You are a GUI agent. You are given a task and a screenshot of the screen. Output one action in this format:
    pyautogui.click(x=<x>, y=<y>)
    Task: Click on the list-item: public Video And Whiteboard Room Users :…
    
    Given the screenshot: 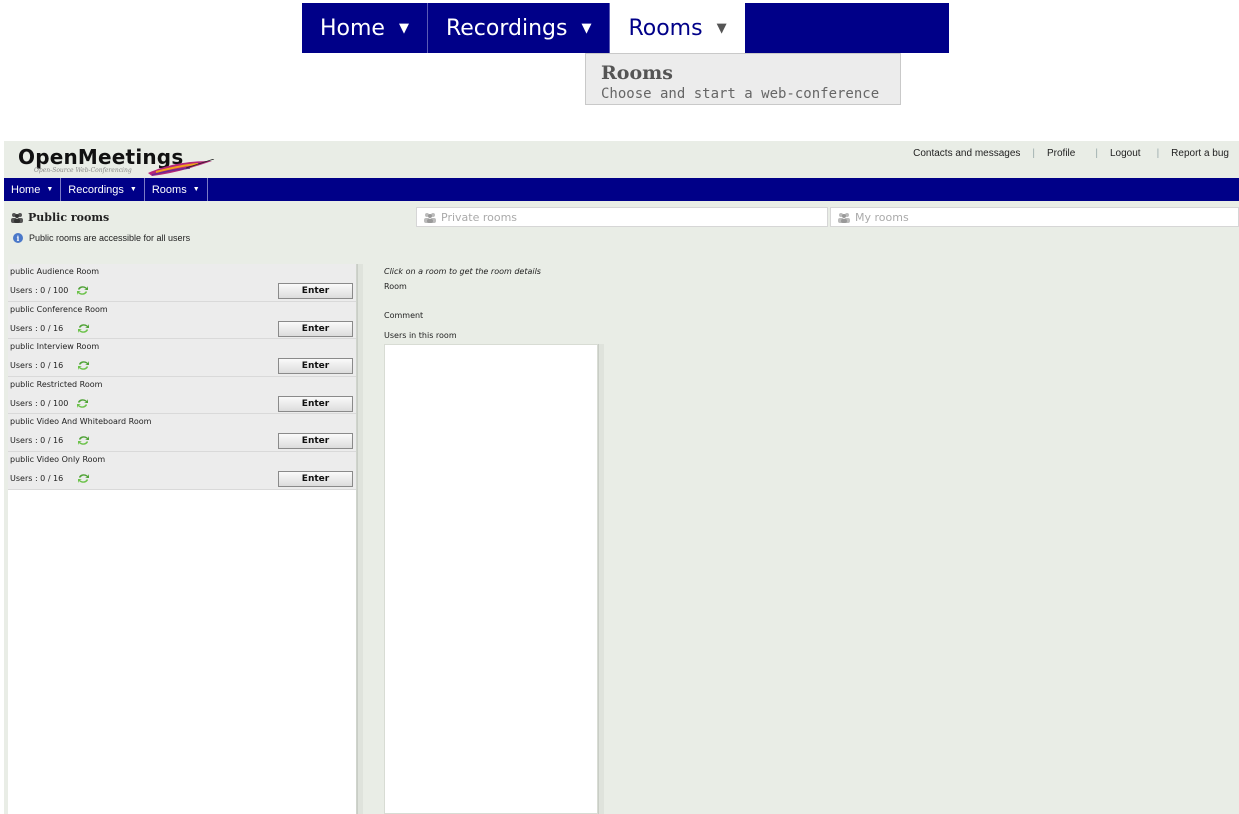 What is the action you would take?
    pyautogui.click(x=182, y=433)
    